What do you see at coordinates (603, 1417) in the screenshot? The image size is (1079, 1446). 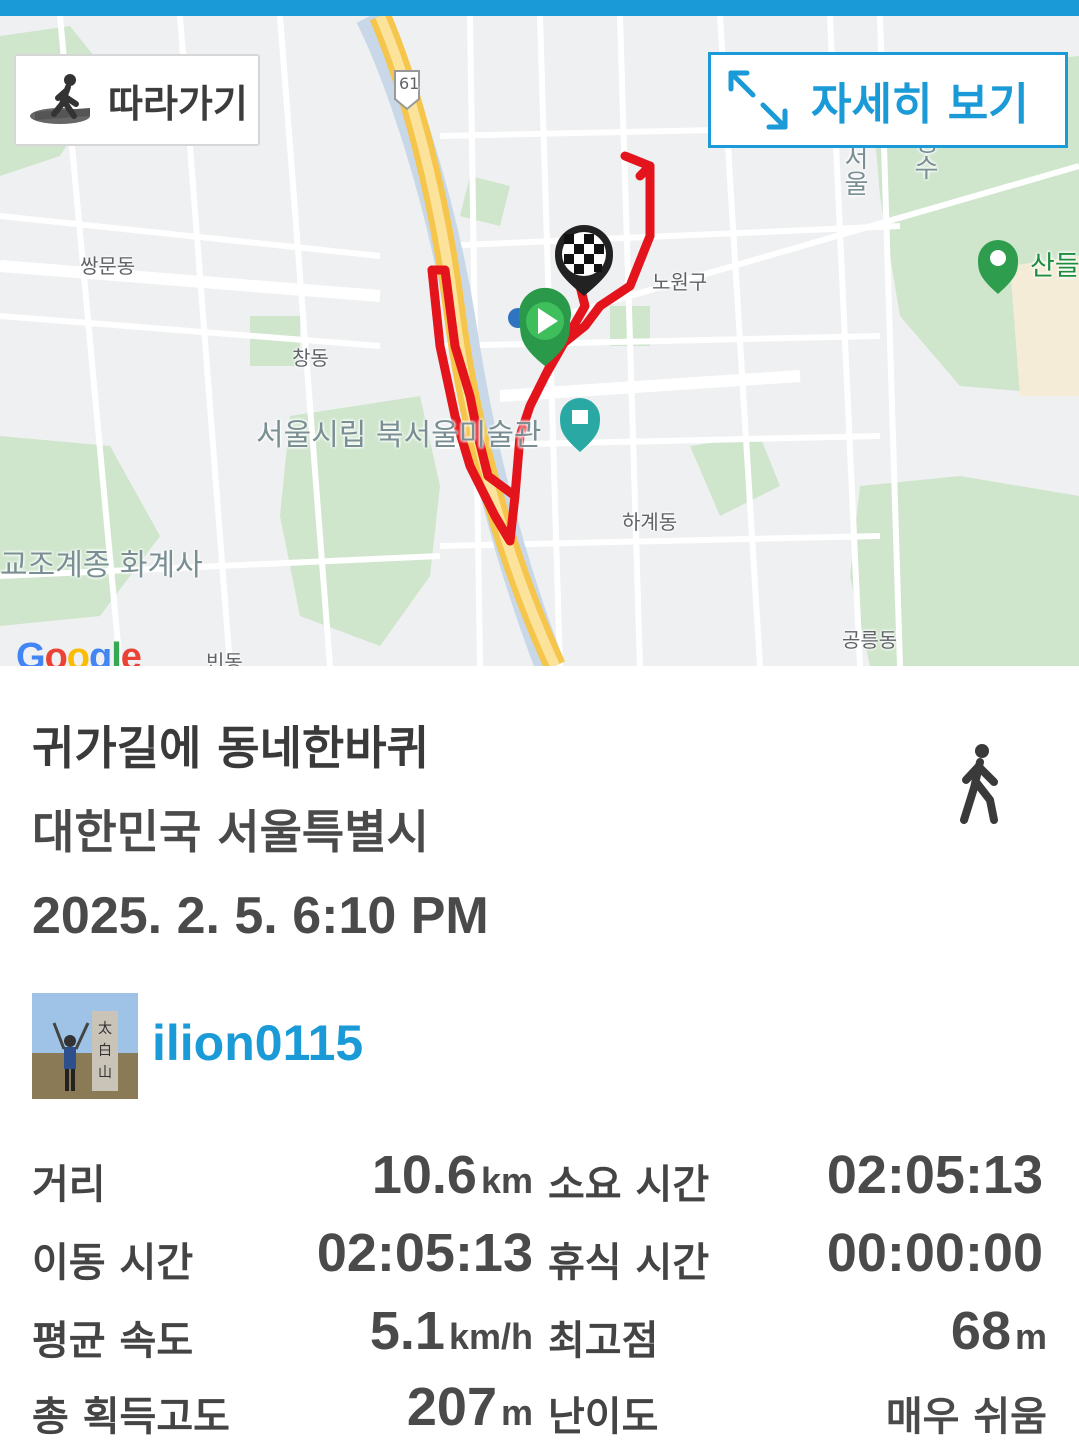 I see `stat-label-difficulty: 난이도` at bounding box center [603, 1417].